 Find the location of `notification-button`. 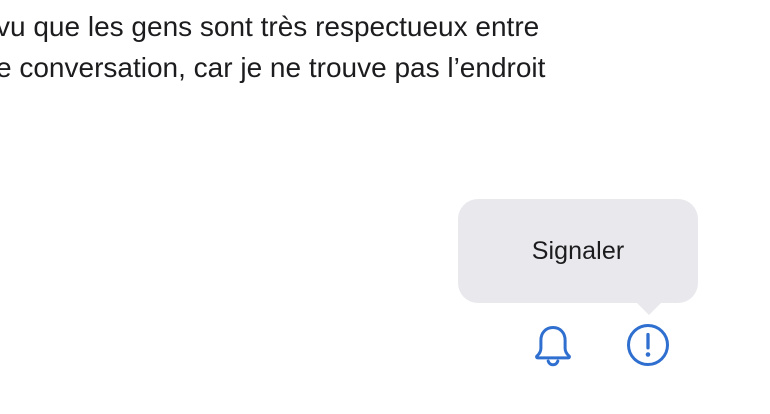

notification-button is located at coordinates (553, 345).